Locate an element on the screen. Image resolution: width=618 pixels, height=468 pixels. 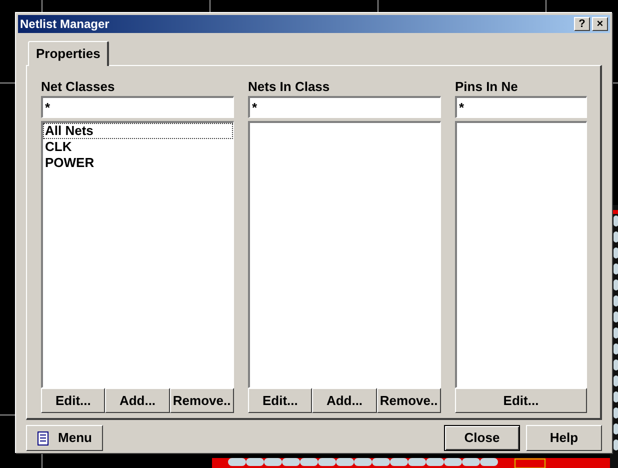
column-heading: Nets In Class is located at coordinates (289, 87).